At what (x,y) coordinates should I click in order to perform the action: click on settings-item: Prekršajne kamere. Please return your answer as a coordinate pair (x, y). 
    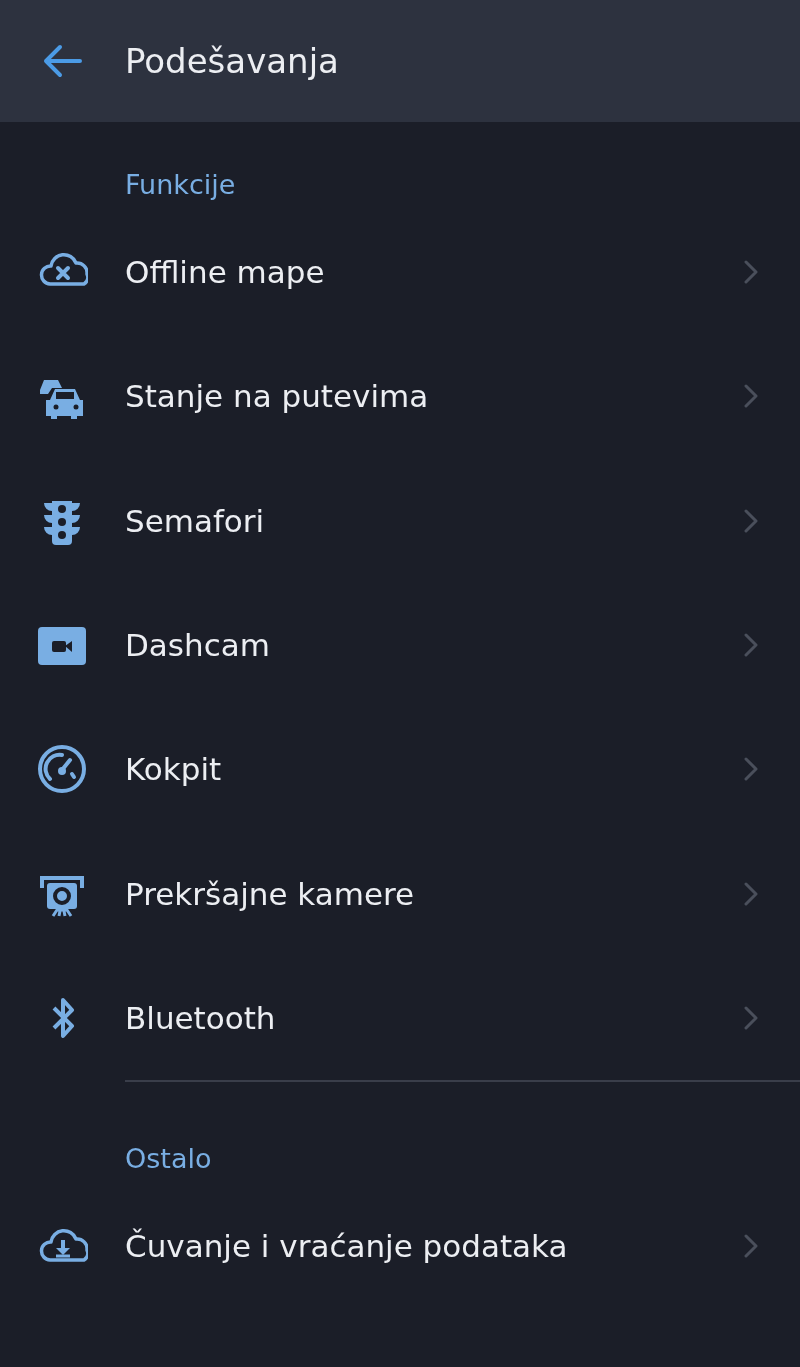
    Looking at the image, I should click on (400, 893).